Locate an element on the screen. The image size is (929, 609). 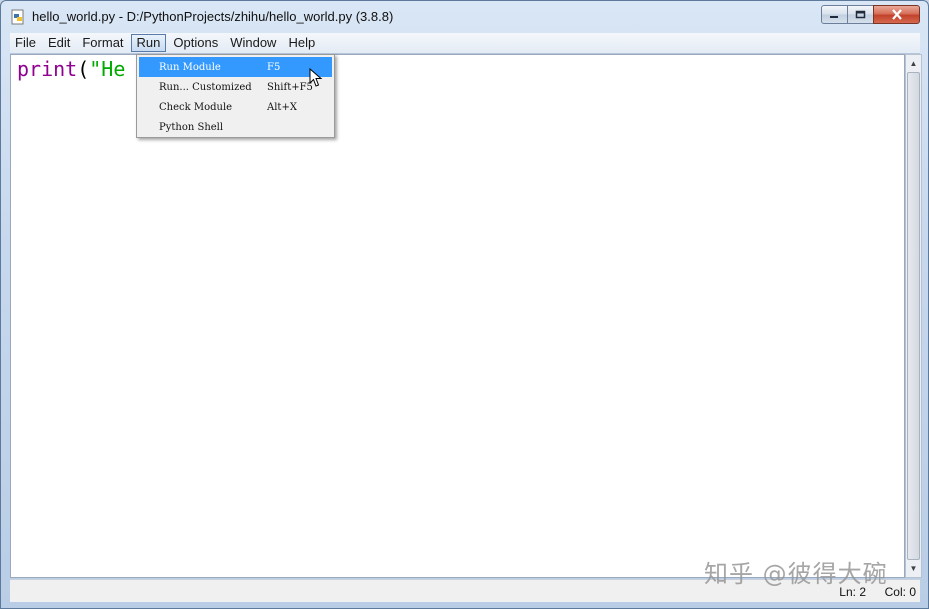
status-column: Col: 0 is located at coordinates (900, 592).